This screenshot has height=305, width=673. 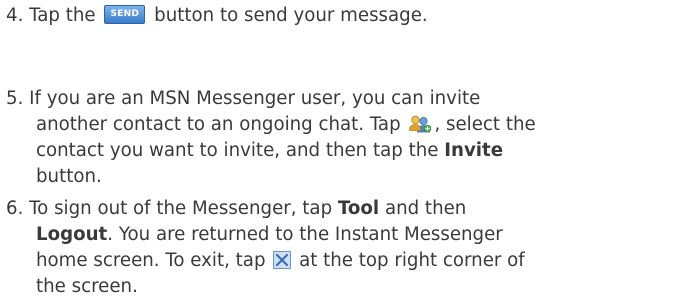 I want to click on step-6-line-1-after: and then, so click(x=425, y=208).